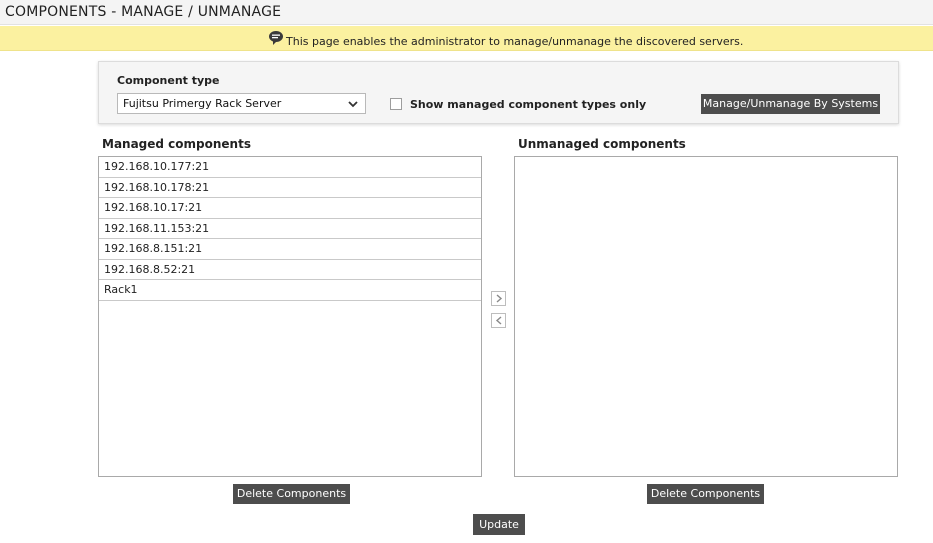 Image resolution: width=933 pixels, height=543 pixels. Describe the element at coordinates (202, 103) in the screenshot. I see `component-type-value: Fujitsu Primergy Rack Server` at that location.